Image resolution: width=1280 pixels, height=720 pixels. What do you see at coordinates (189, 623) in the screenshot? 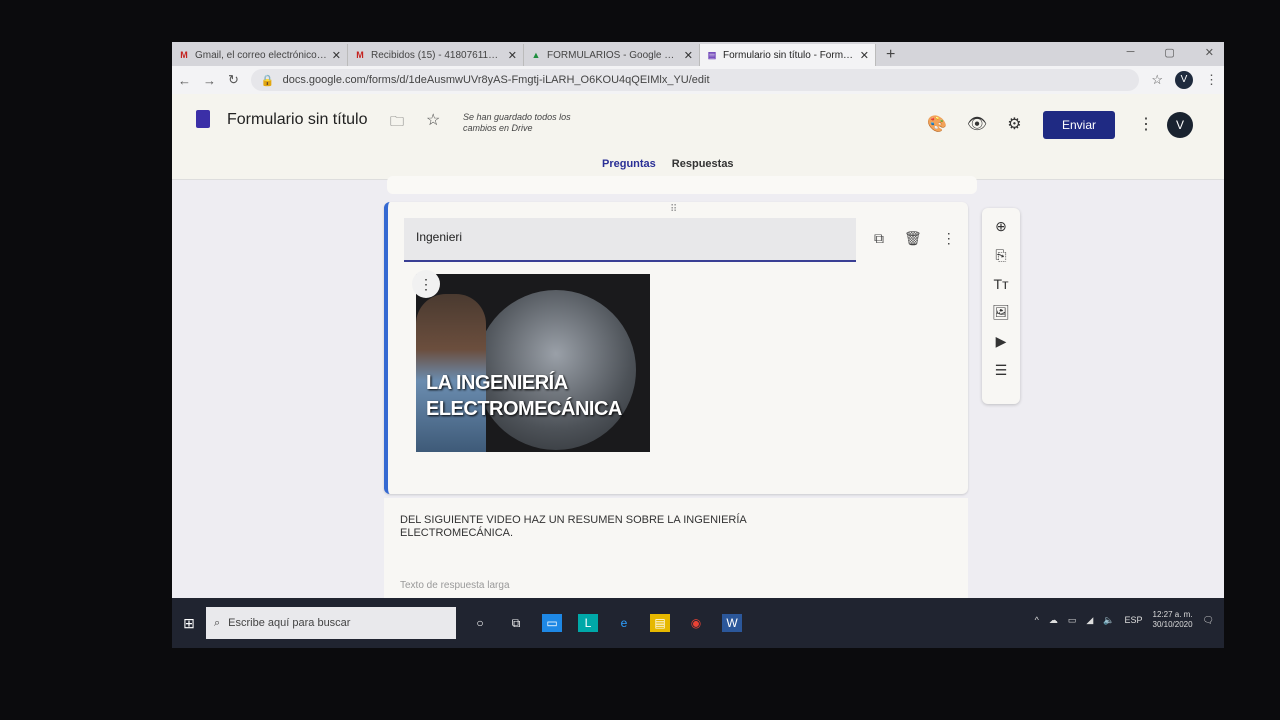
I see `windows-start-icon: ⊞` at bounding box center [189, 623].